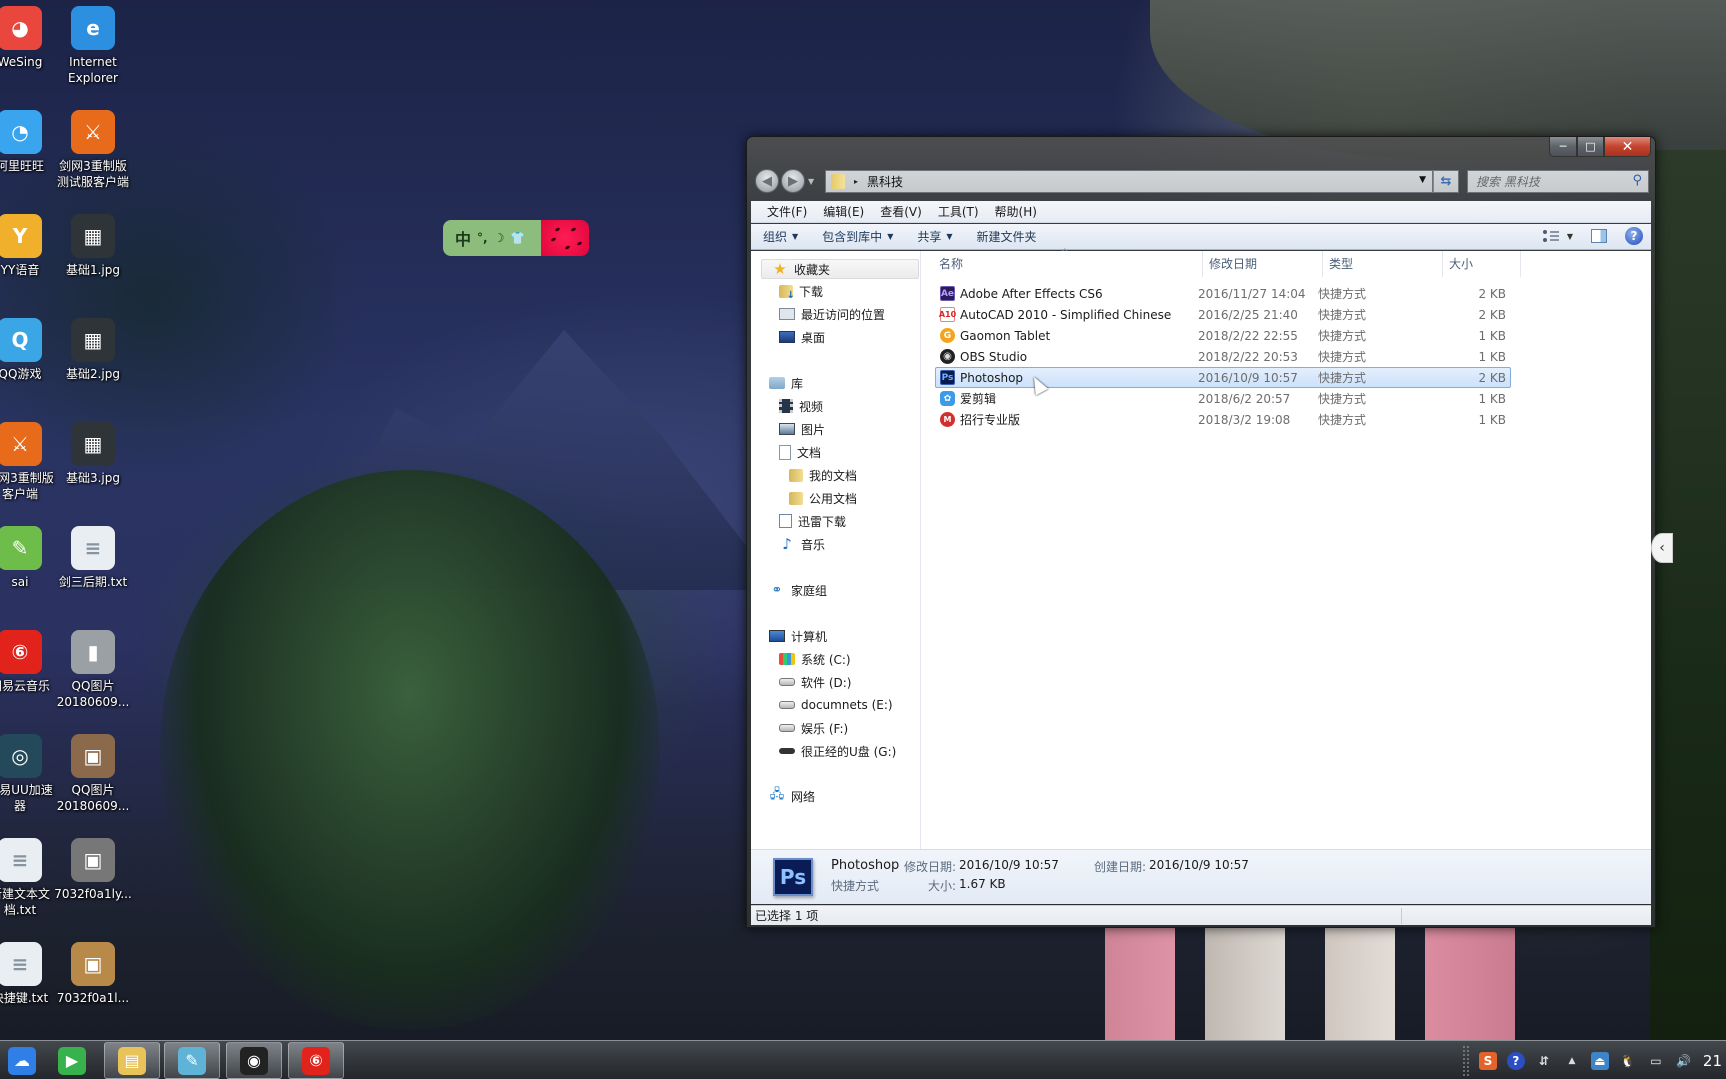 This screenshot has height=1079, width=1726. I want to click on recent-pages-dropdown: ▼, so click(811, 181).